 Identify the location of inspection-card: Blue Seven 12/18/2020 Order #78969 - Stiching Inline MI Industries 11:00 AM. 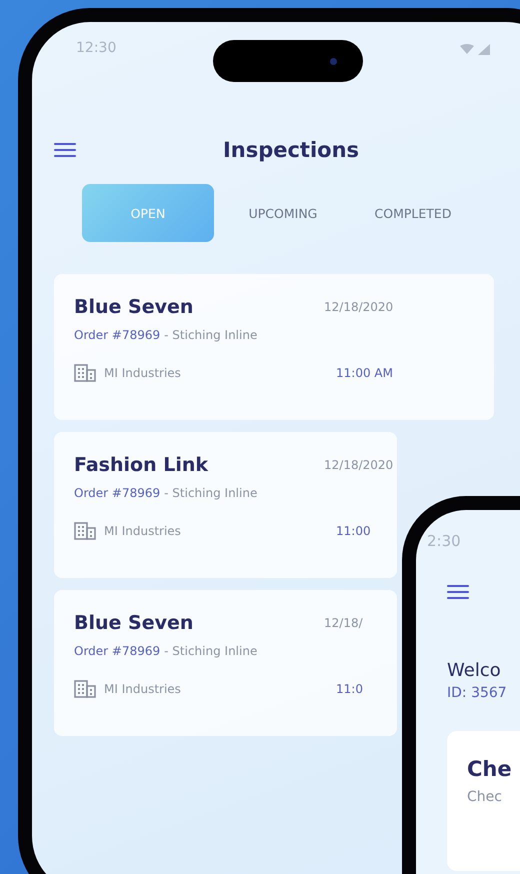
(274, 347).